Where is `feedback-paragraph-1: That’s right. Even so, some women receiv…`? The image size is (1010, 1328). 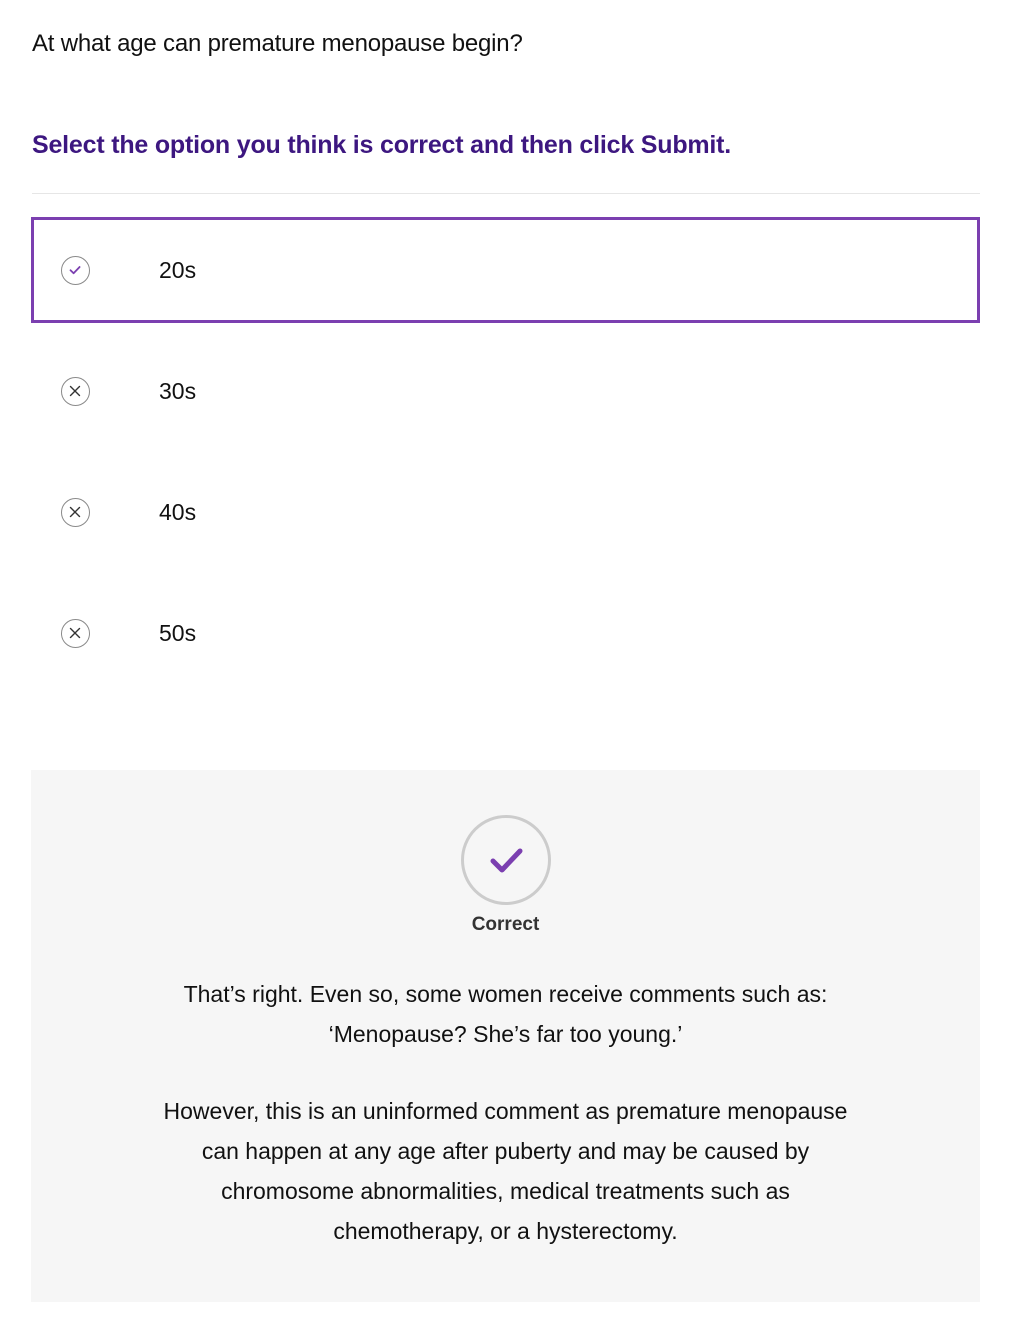 feedback-paragraph-1: That’s right. Even so, some women receiv… is located at coordinates (505, 1014).